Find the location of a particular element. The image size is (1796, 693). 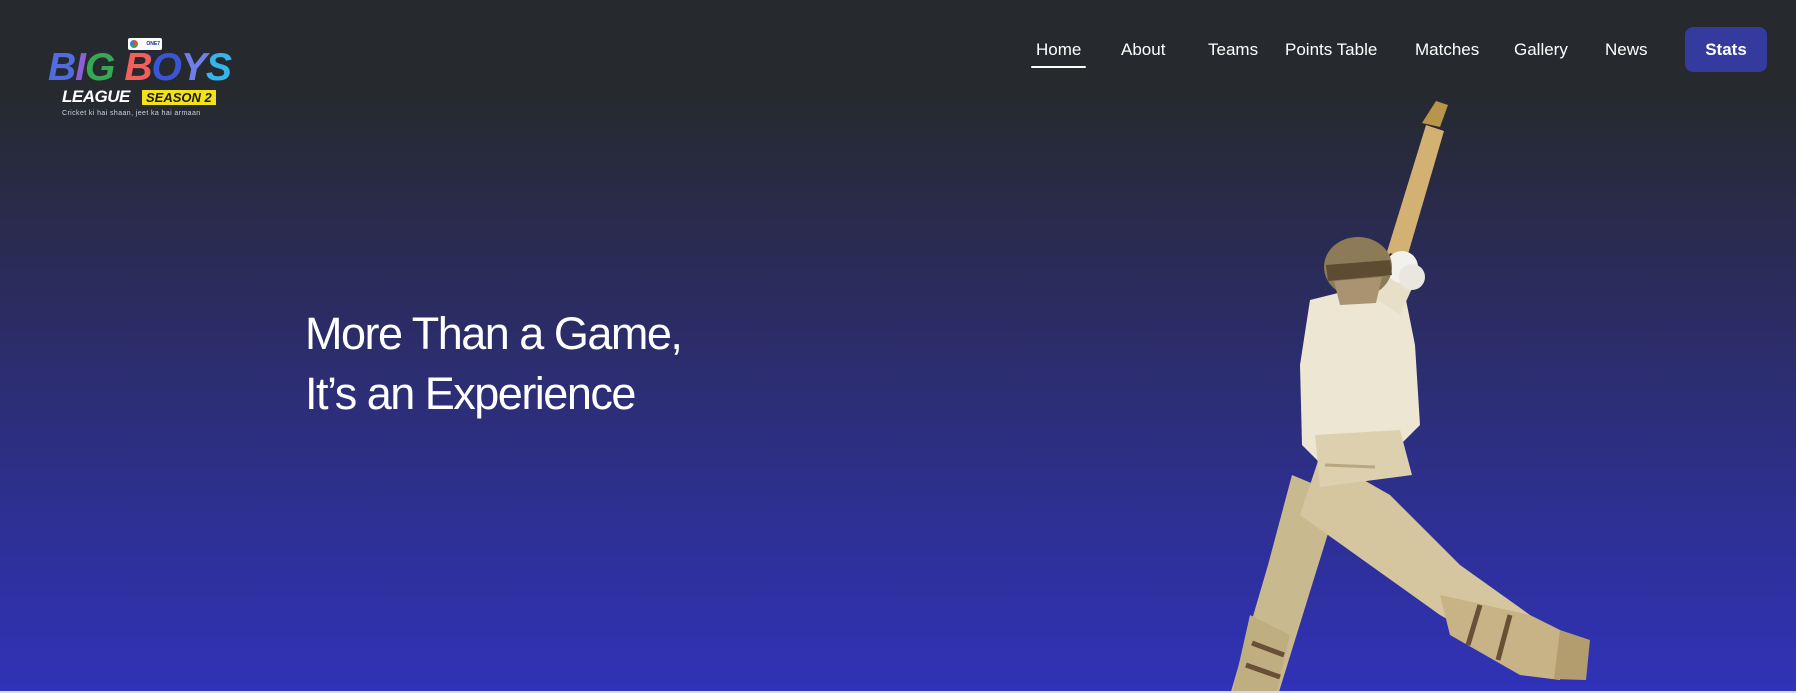

hero-headline-line-1: More Than a Game, is located at coordinates (494, 333).